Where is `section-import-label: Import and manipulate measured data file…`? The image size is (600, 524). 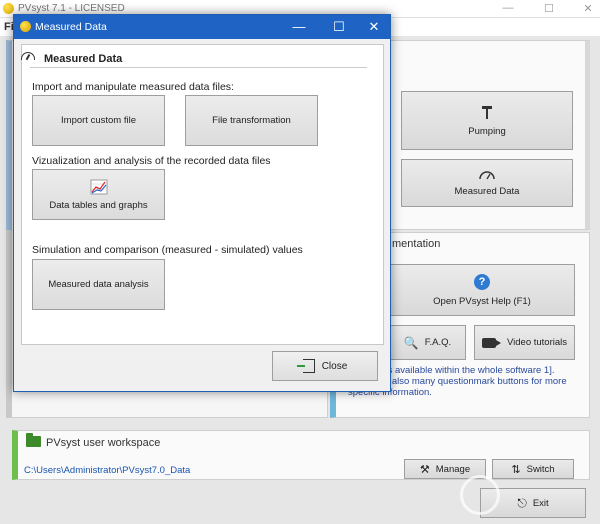
section-import-label: Import and manipulate measured data file… is located at coordinates (133, 87).